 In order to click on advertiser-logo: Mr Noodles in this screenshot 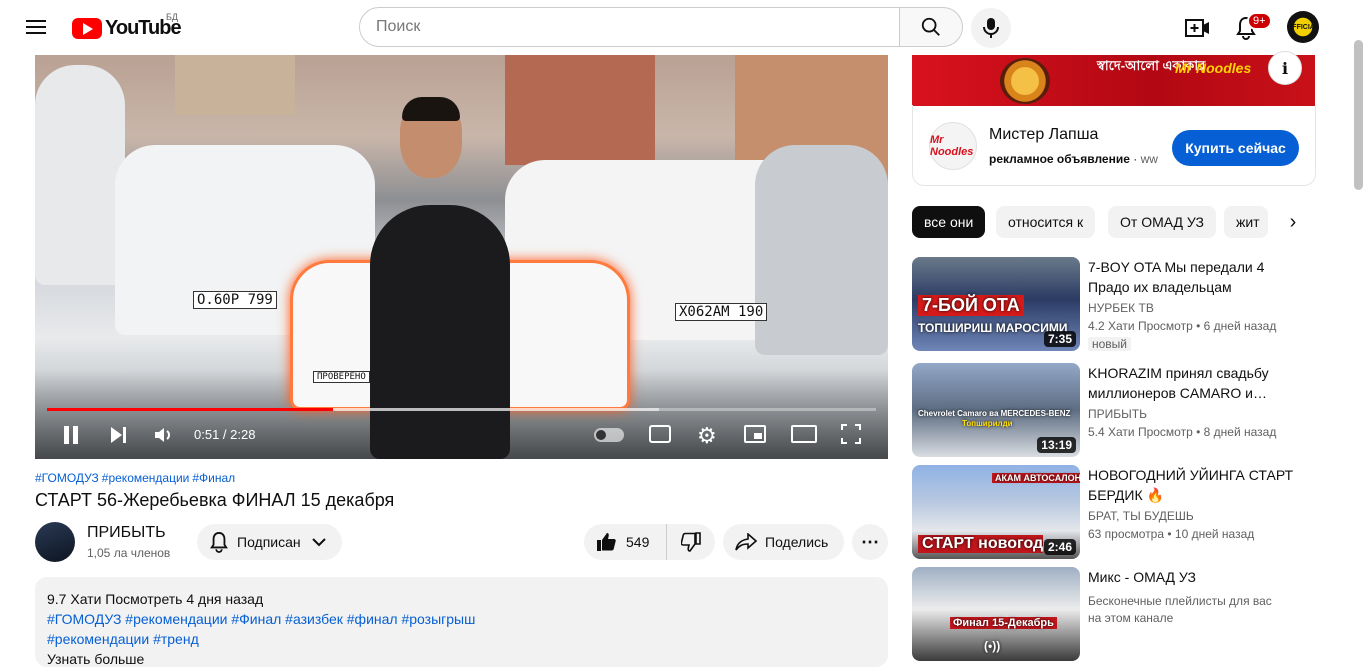, I will do `click(953, 146)`.